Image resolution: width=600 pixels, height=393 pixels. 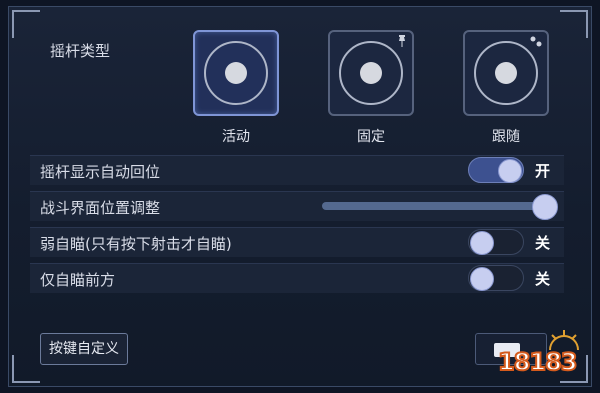 What do you see at coordinates (80, 51) in the screenshot?
I see `joystick-type-label: 摇杆类型` at bounding box center [80, 51].